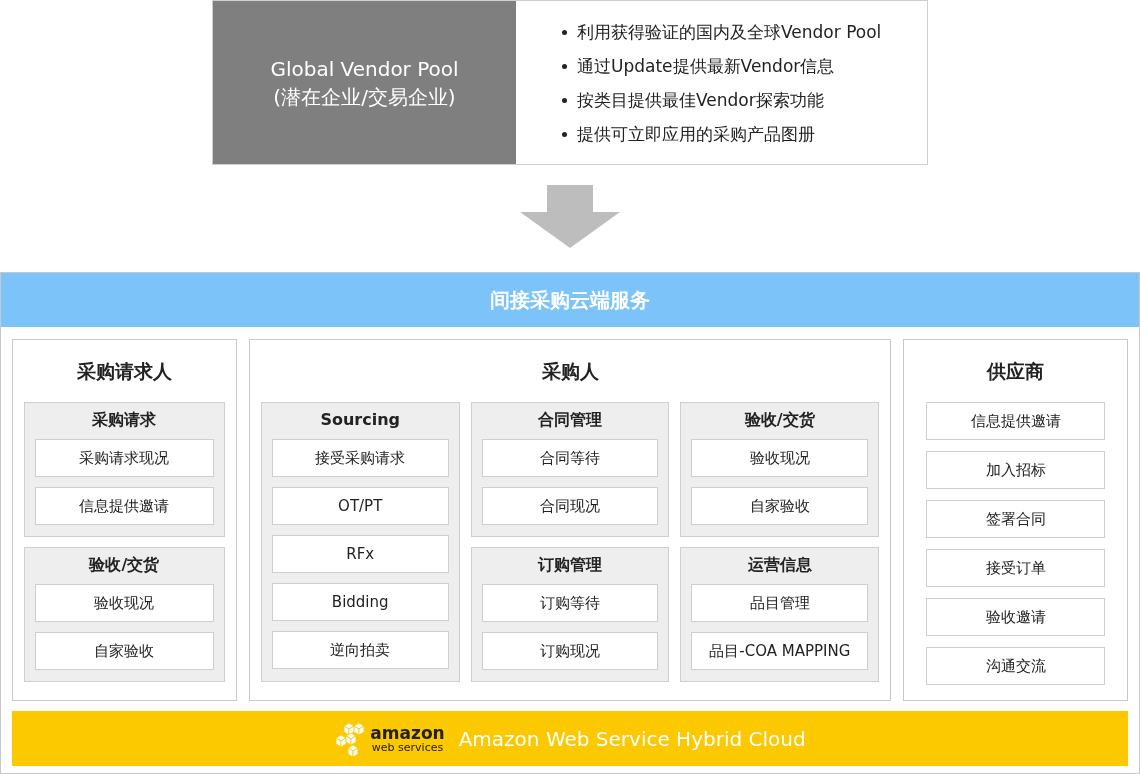  What do you see at coordinates (570, 651) in the screenshot?
I see `function-item: 订购现况` at bounding box center [570, 651].